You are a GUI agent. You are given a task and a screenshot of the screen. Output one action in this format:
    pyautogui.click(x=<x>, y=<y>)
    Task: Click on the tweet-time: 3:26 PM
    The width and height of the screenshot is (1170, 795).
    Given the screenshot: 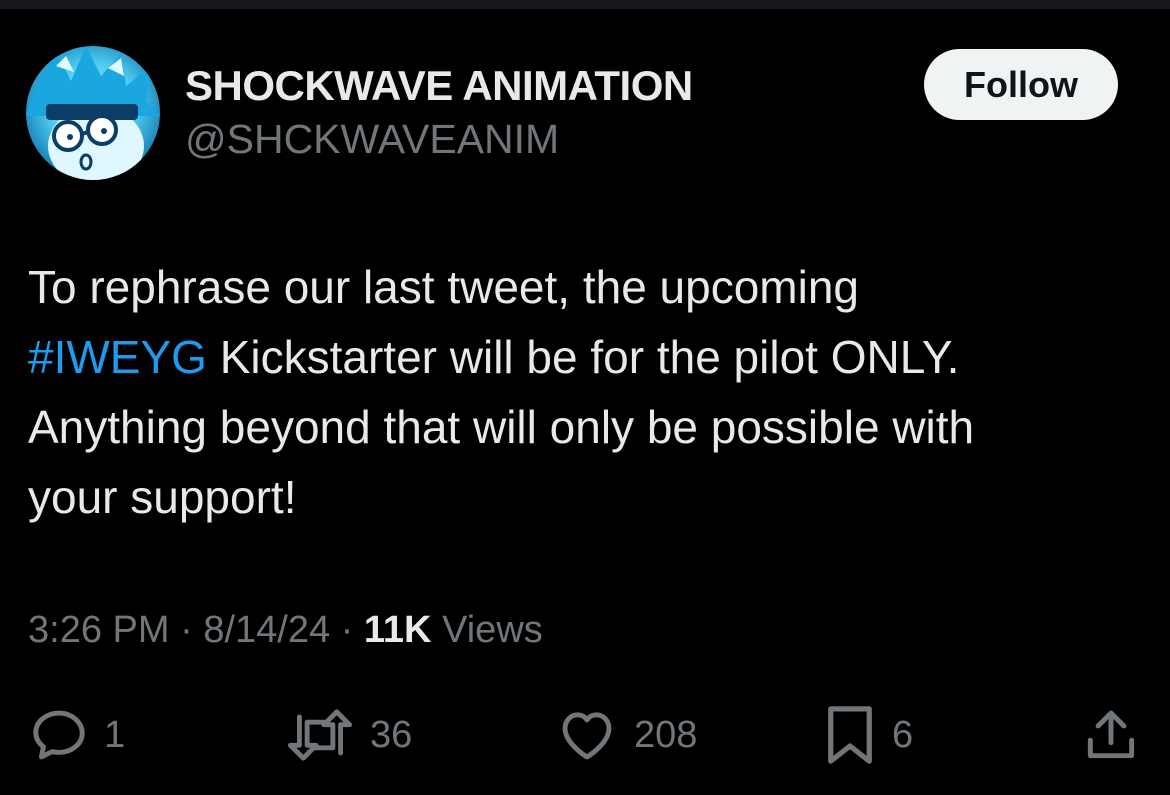 What is the action you would take?
    pyautogui.click(x=99, y=630)
    